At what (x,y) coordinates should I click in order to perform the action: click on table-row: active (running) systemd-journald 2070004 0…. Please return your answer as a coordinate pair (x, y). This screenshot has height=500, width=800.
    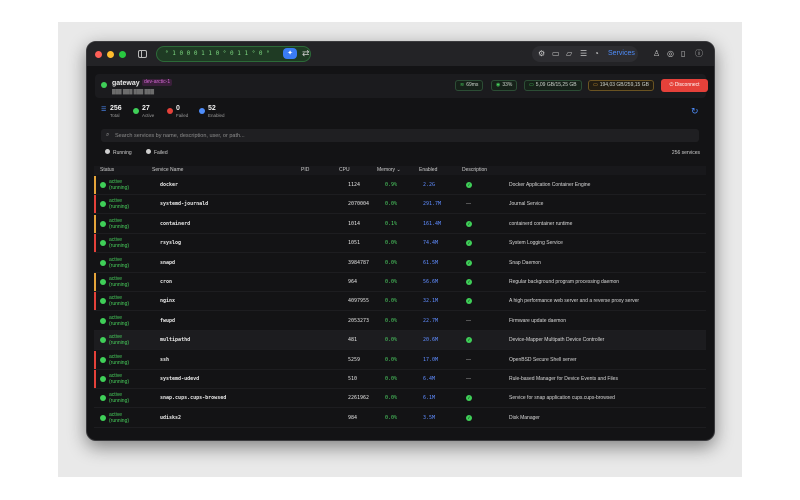
    Looking at the image, I should click on (400, 205).